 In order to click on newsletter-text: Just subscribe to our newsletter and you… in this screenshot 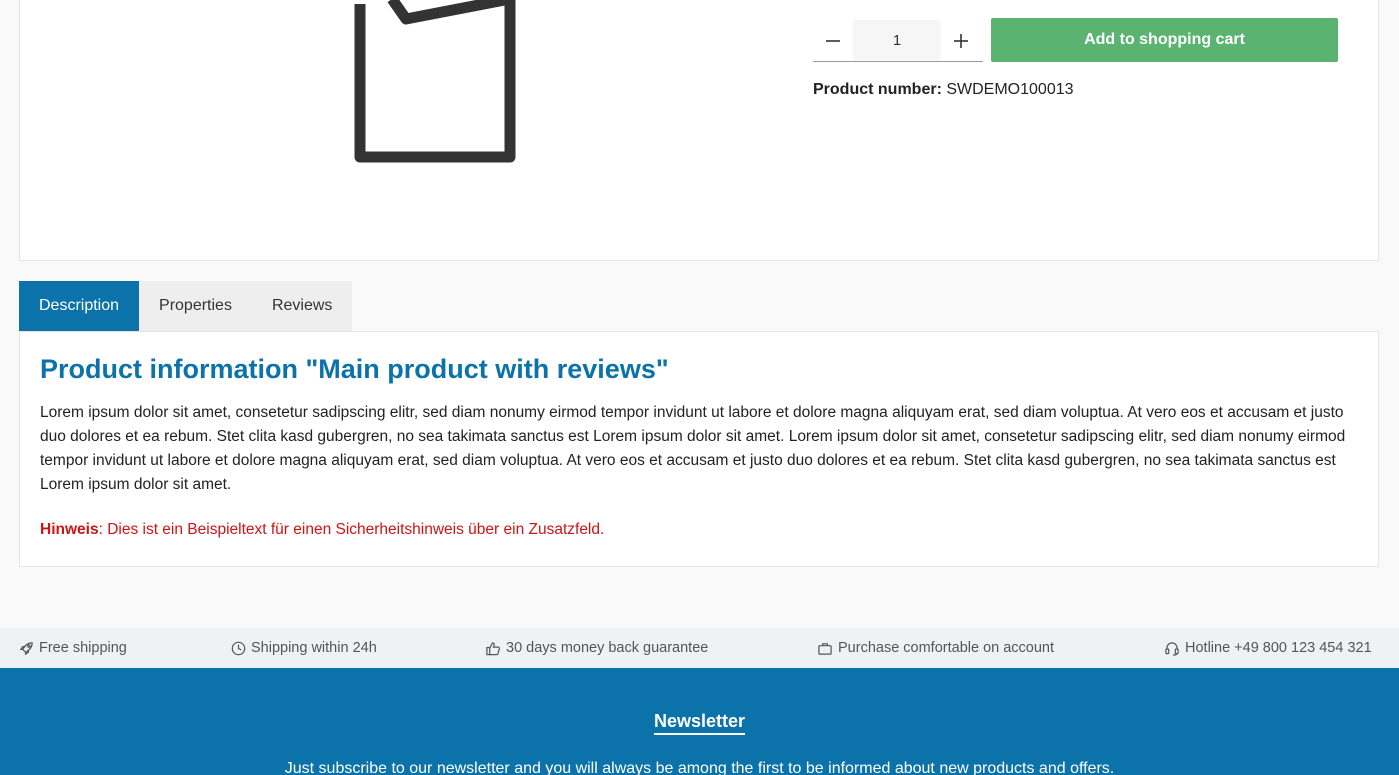, I will do `click(699, 767)`.